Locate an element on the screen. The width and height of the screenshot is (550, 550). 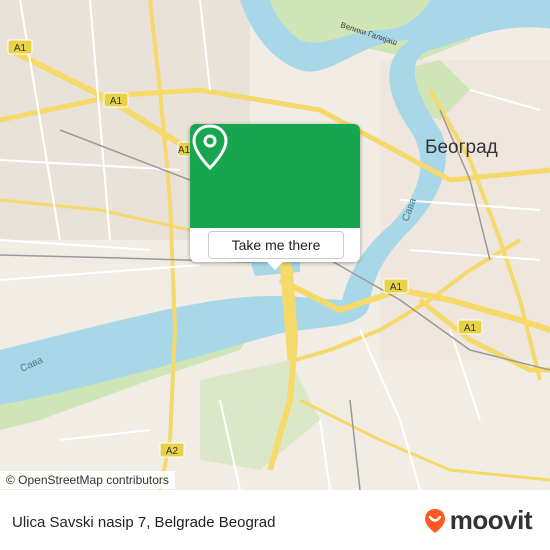
road-badge: A2 is located at coordinates (172, 450).